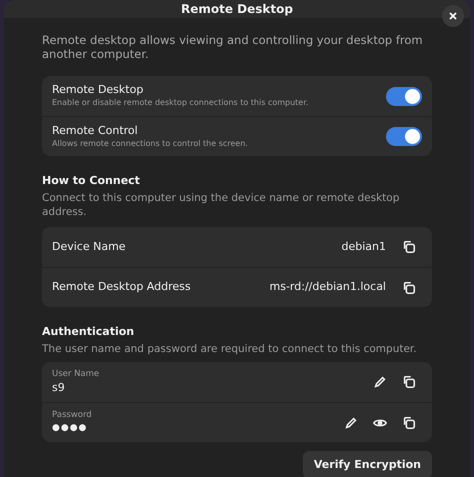  Describe the element at coordinates (364, 246) in the screenshot. I see `row-value: debian1` at that location.